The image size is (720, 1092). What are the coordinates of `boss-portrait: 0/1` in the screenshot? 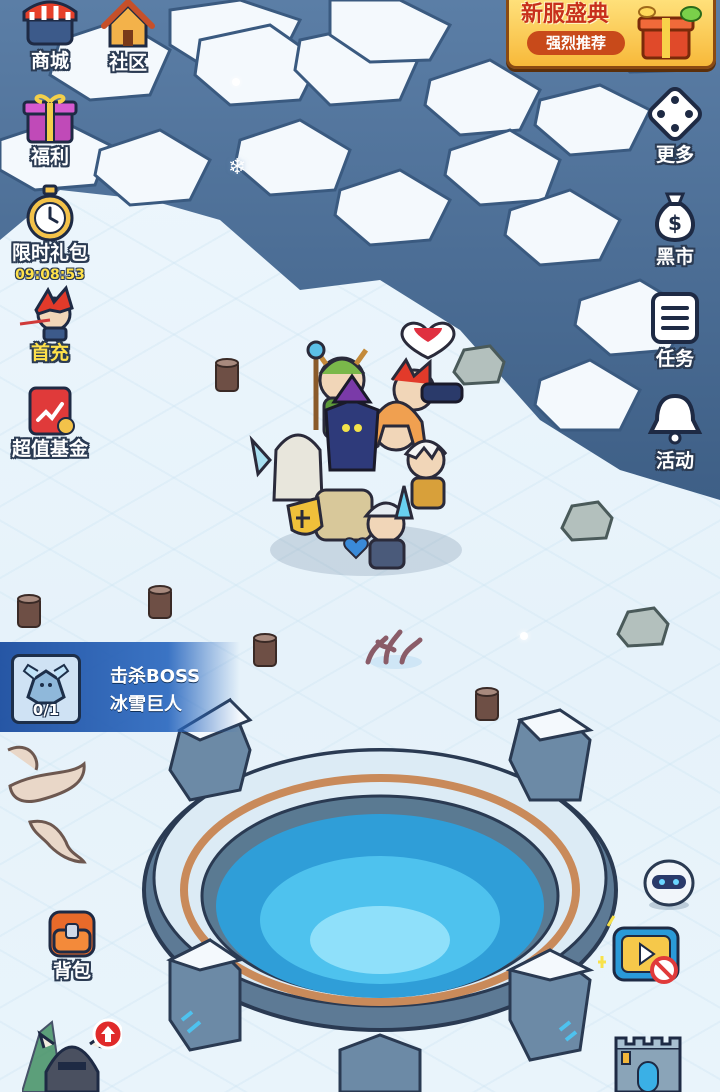 It's located at (46, 689).